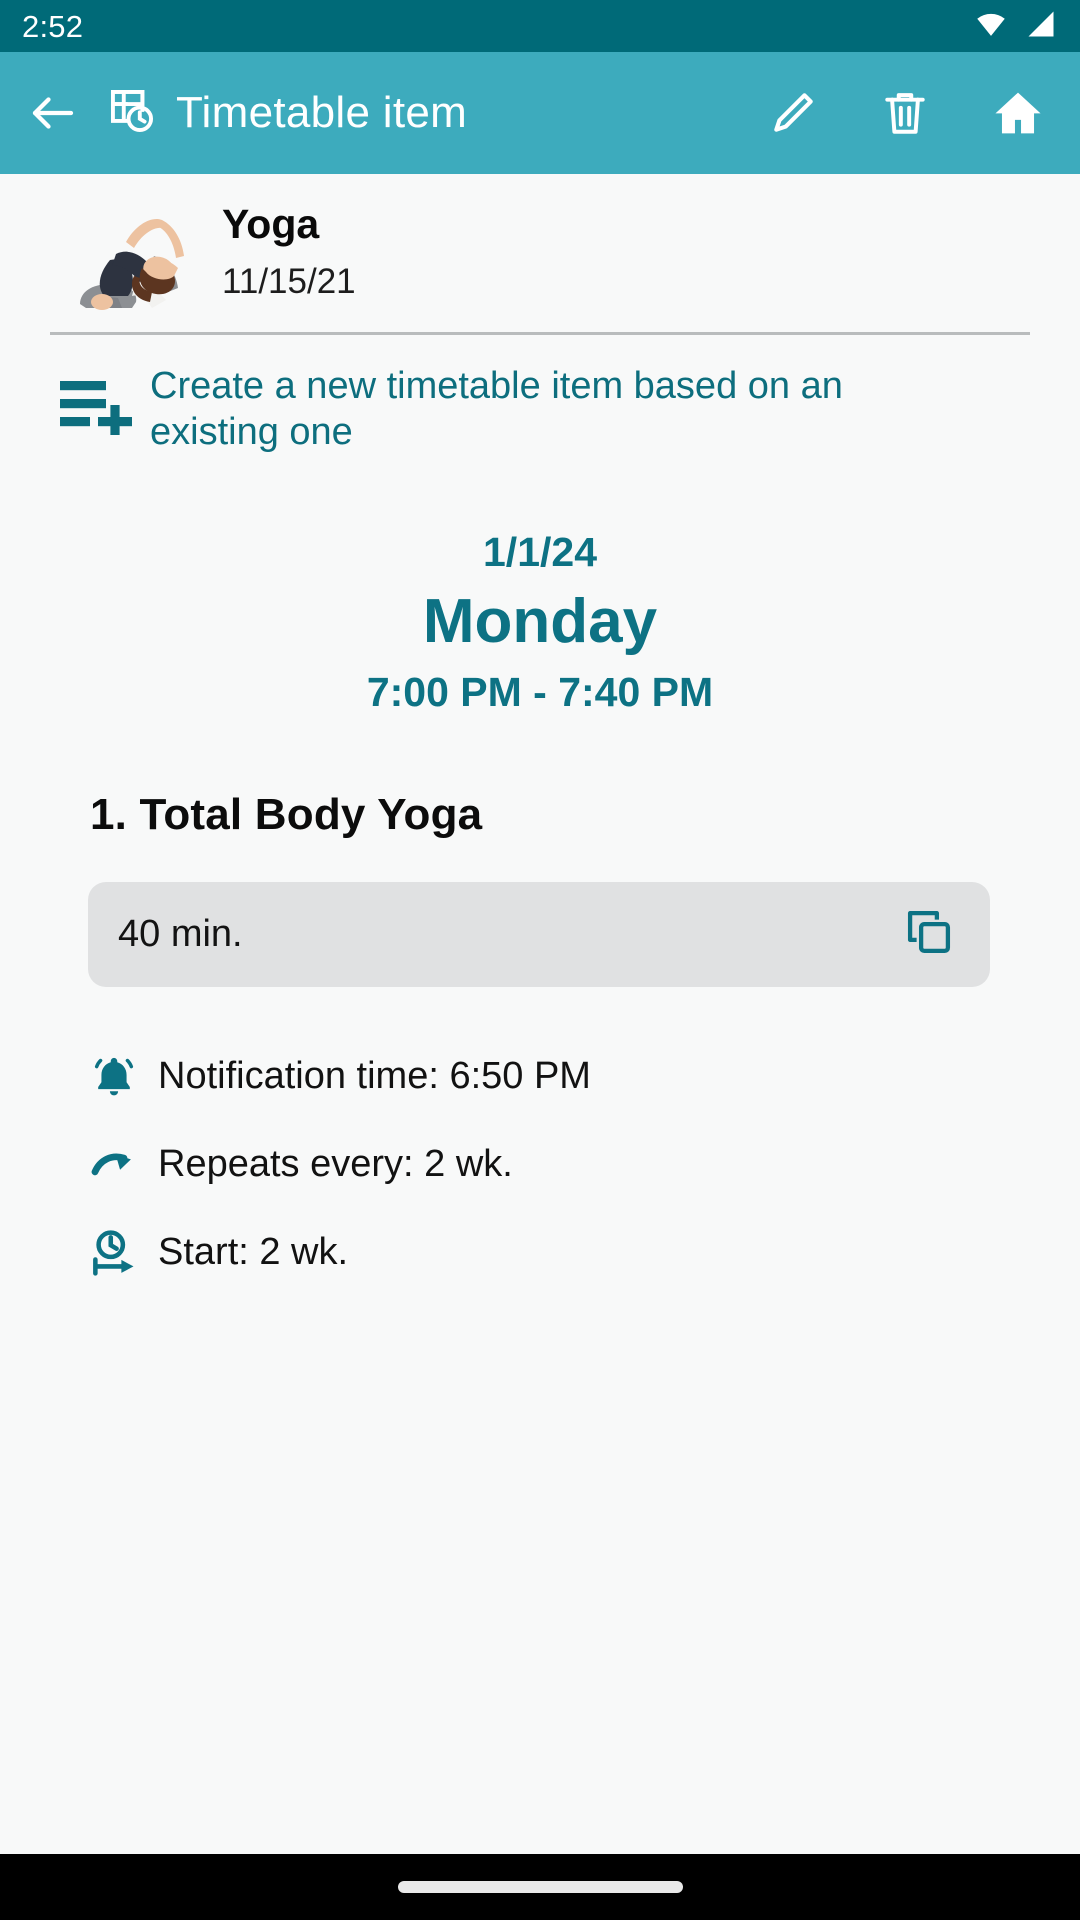 This screenshot has width=1080, height=1920. I want to click on start-clock-icon, so click(121, 1253).